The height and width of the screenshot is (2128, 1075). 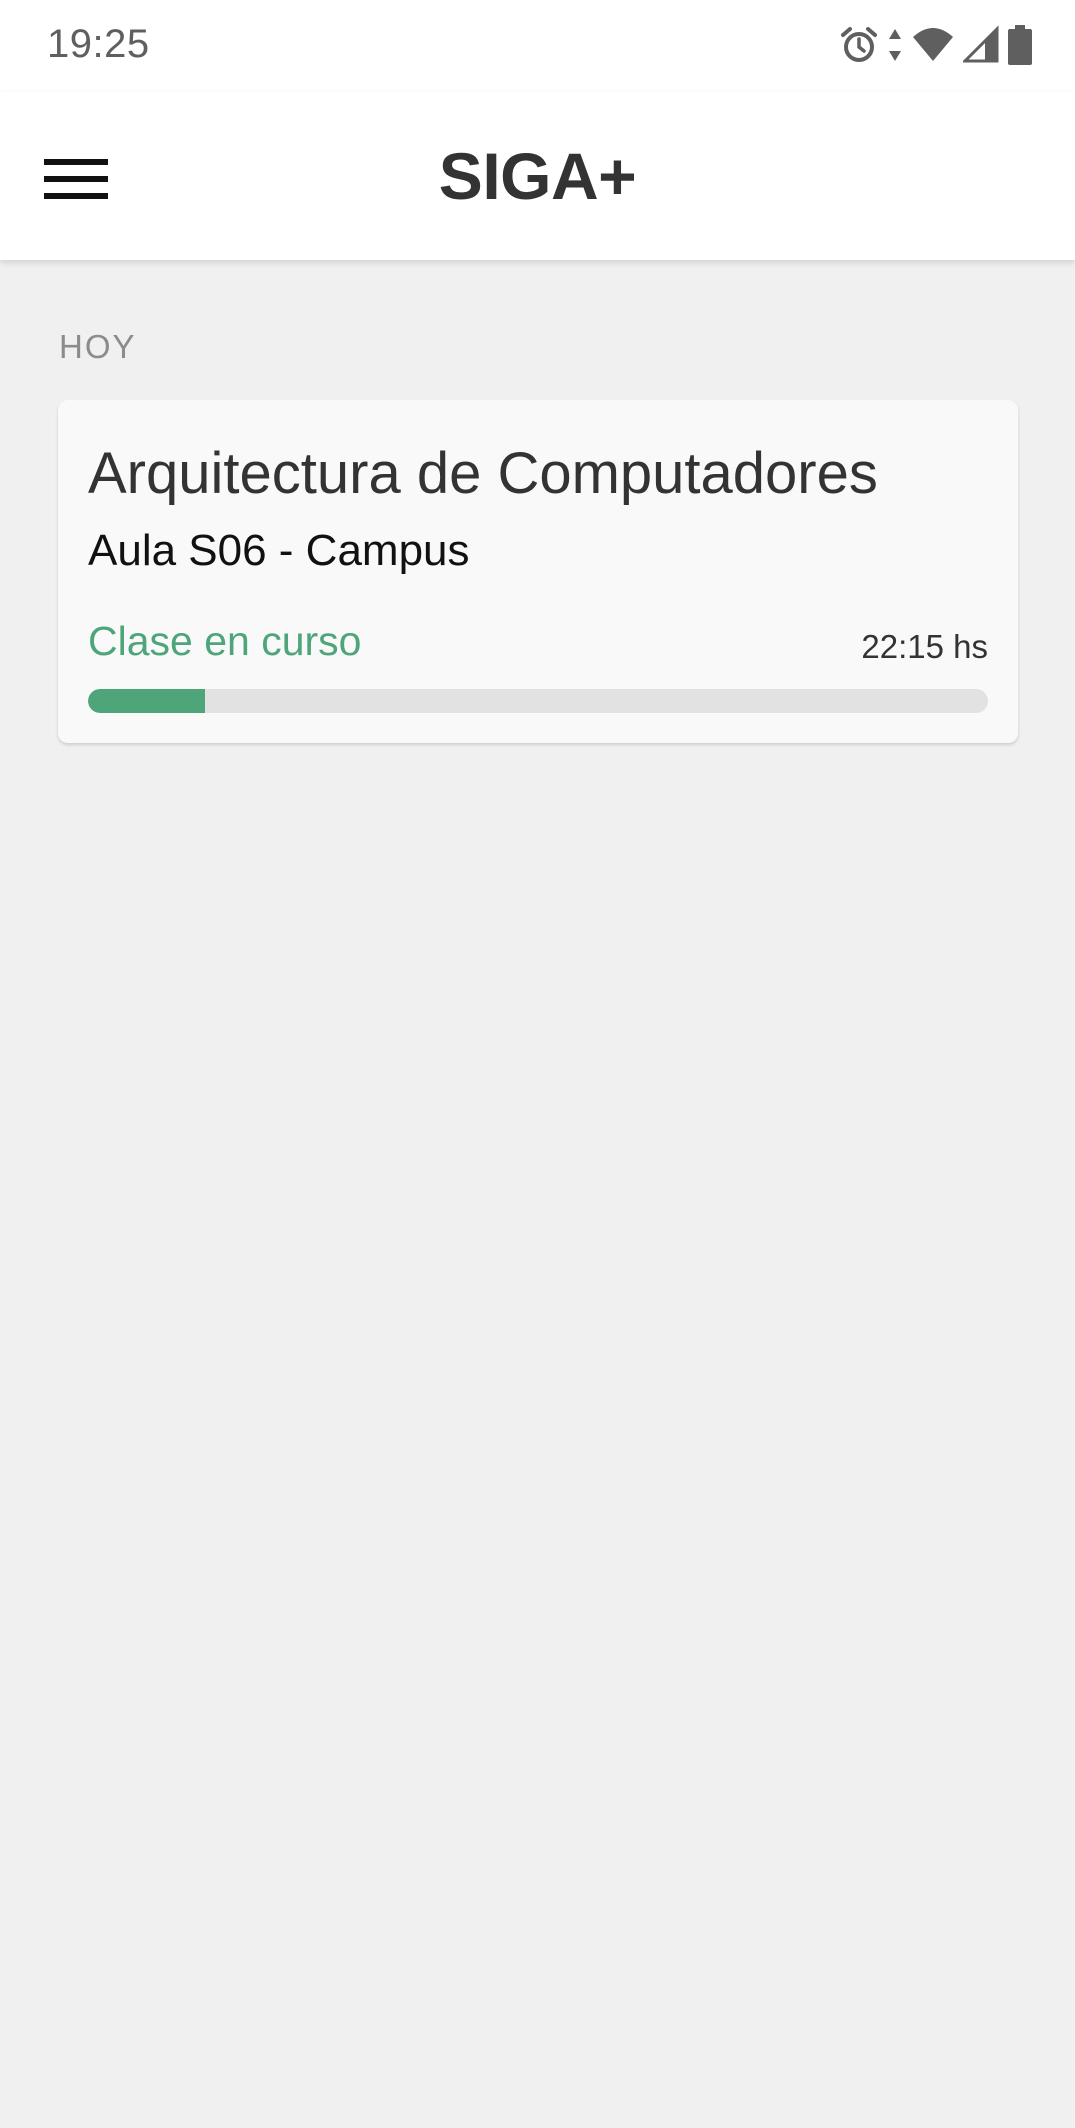 I want to click on data-arrows-icon, so click(x=895, y=45).